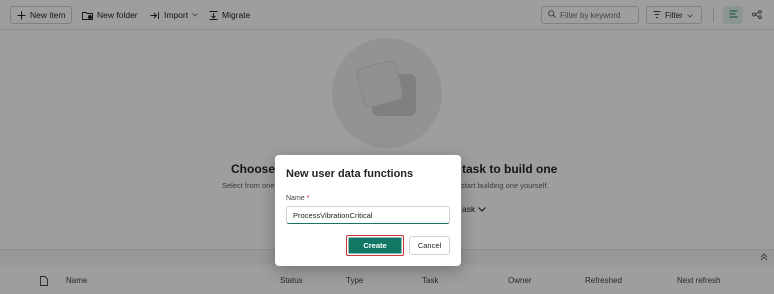  What do you see at coordinates (429, 245) in the screenshot?
I see `cancel-button: Cancel` at bounding box center [429, 245].